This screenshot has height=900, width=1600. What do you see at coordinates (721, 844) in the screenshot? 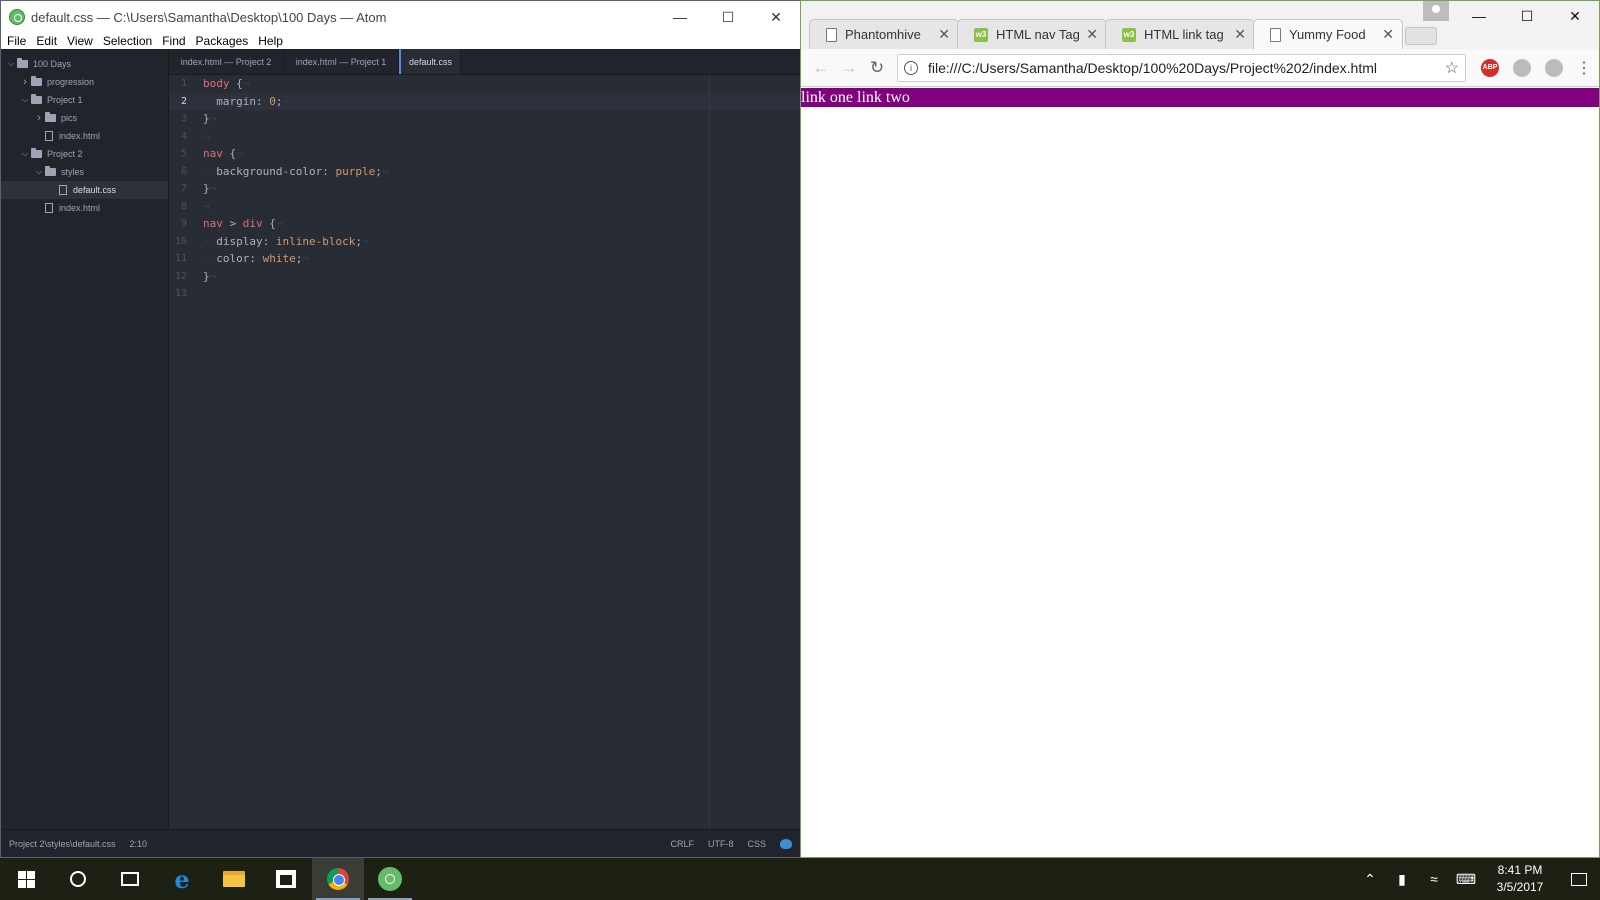
I see `status-encoding: UTF-8` at bounding box center [721, 844].